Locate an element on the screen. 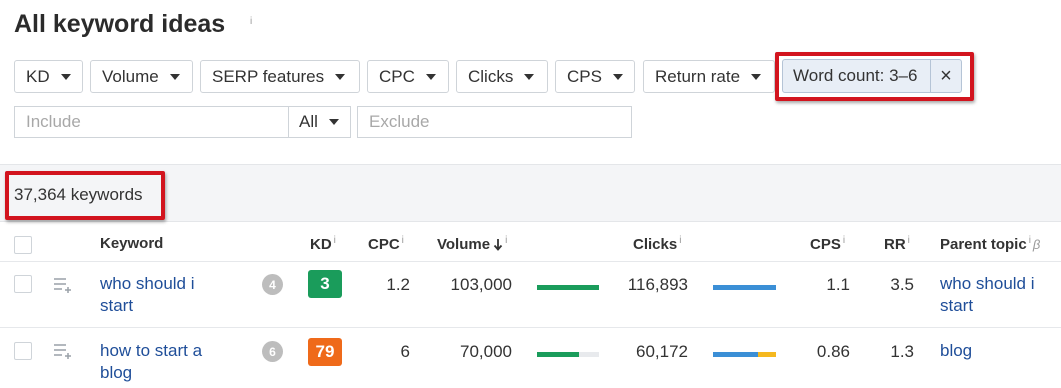 This screenshot has height=388, width=1061. column-header-volume: Volume i is located at coordinates (472, 244).